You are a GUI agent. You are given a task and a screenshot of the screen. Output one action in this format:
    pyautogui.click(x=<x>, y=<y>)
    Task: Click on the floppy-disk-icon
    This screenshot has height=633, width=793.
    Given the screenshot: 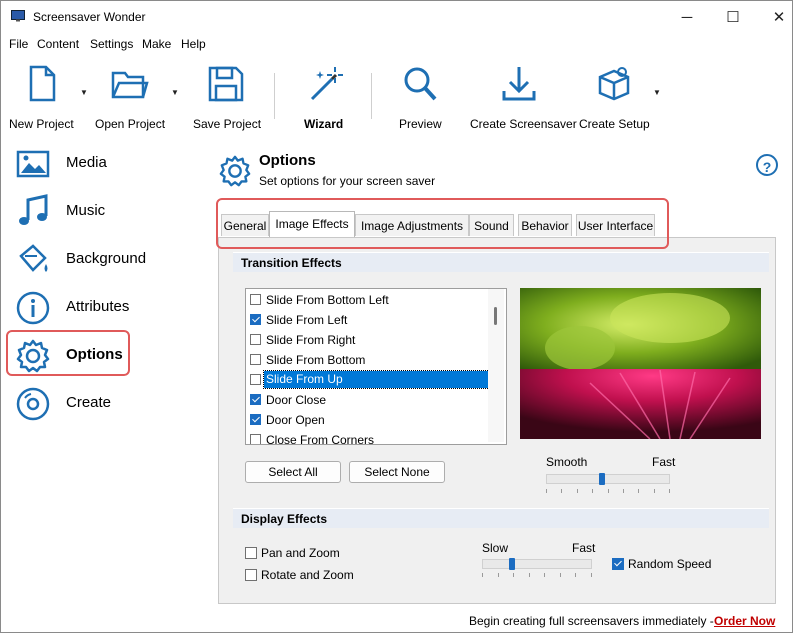 What is the action you would take?
    pyautogui.click(x=226, y=84)
    